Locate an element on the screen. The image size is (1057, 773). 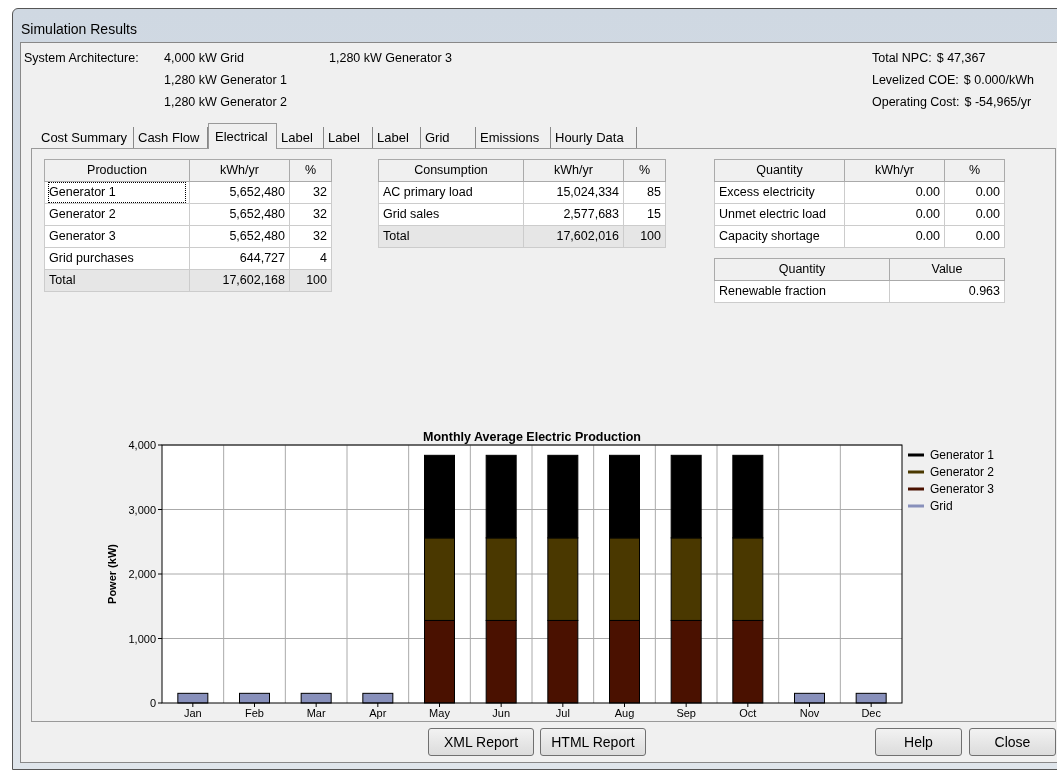
column-header: Consumption is located at coordinates (451, 170).